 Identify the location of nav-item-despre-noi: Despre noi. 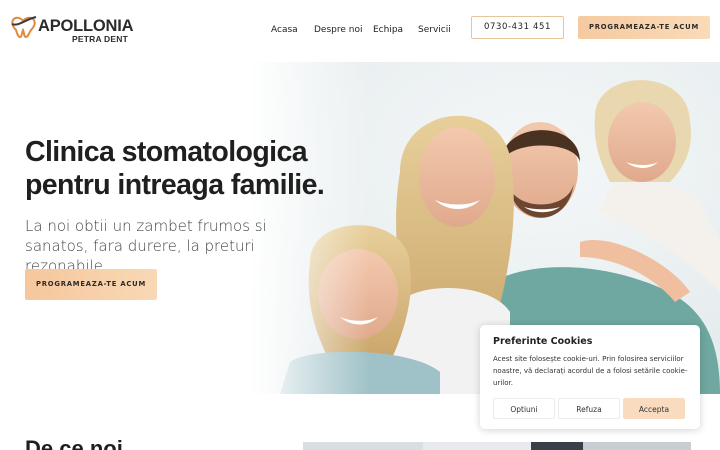
(338, 30).